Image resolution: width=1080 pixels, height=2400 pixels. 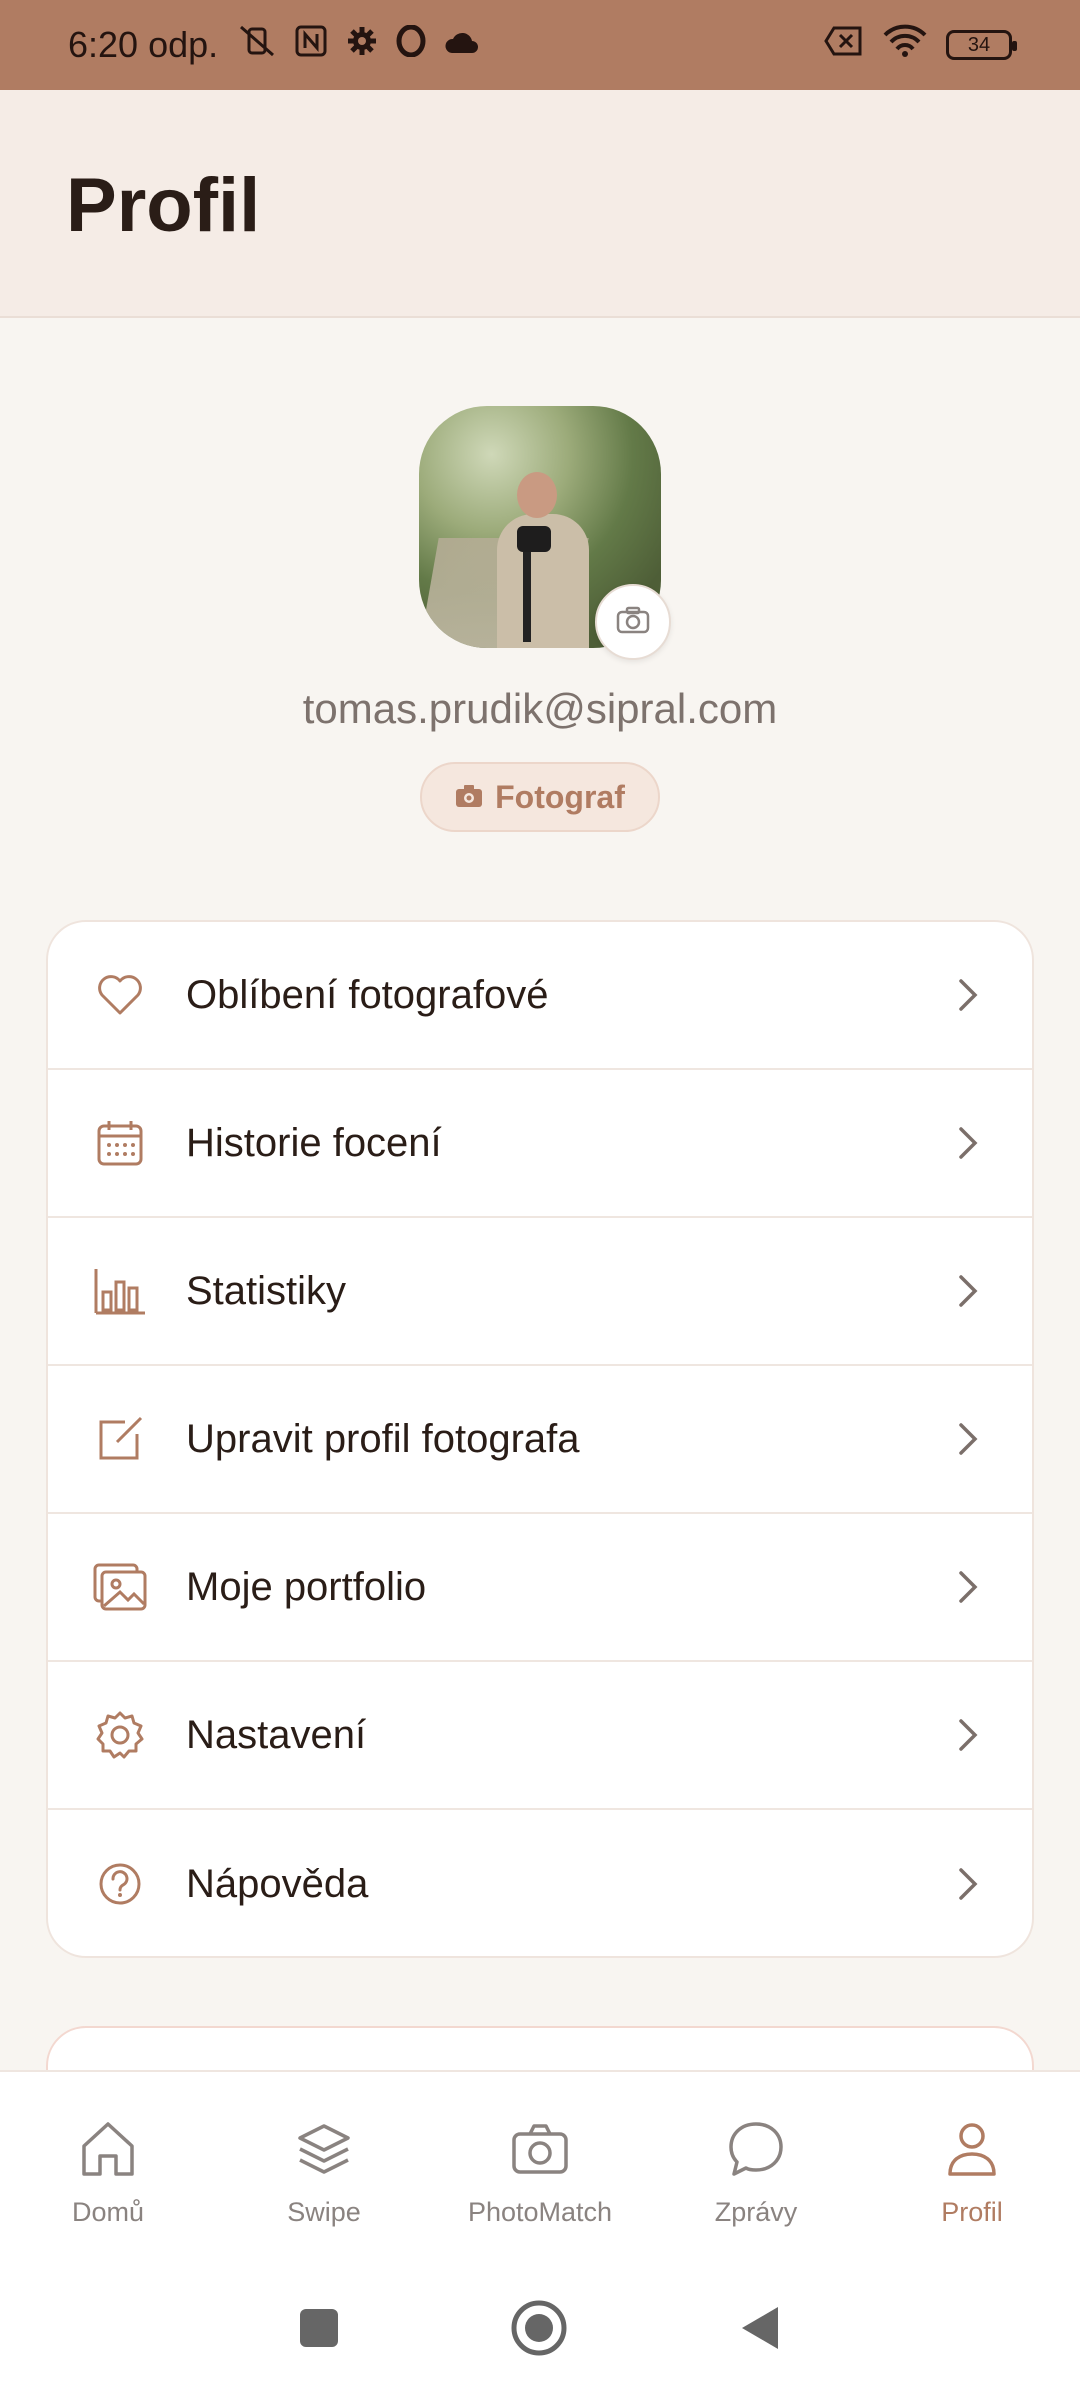 I want to click on profile-avatar-container, so click(x=545, y=533).